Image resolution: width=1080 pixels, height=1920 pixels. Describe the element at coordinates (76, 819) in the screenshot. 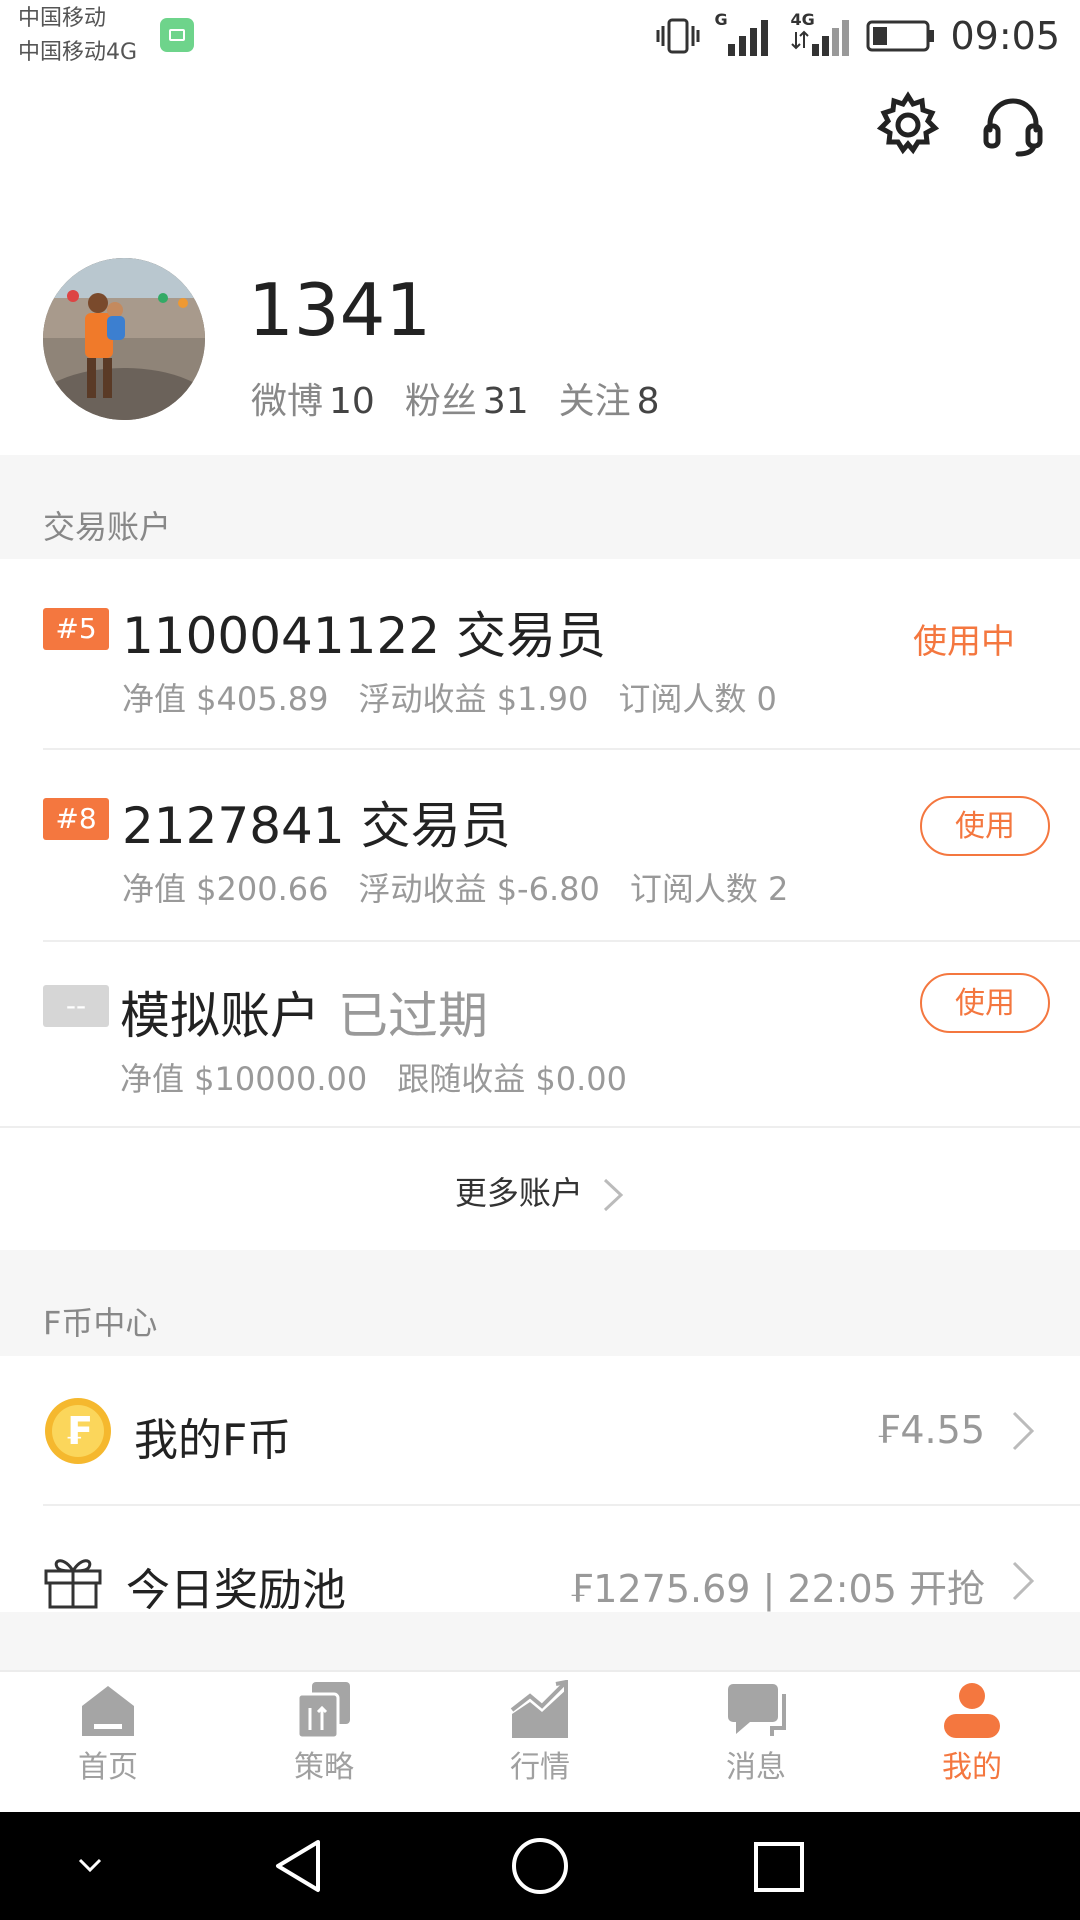

I see `account-badge: #8` at that location.